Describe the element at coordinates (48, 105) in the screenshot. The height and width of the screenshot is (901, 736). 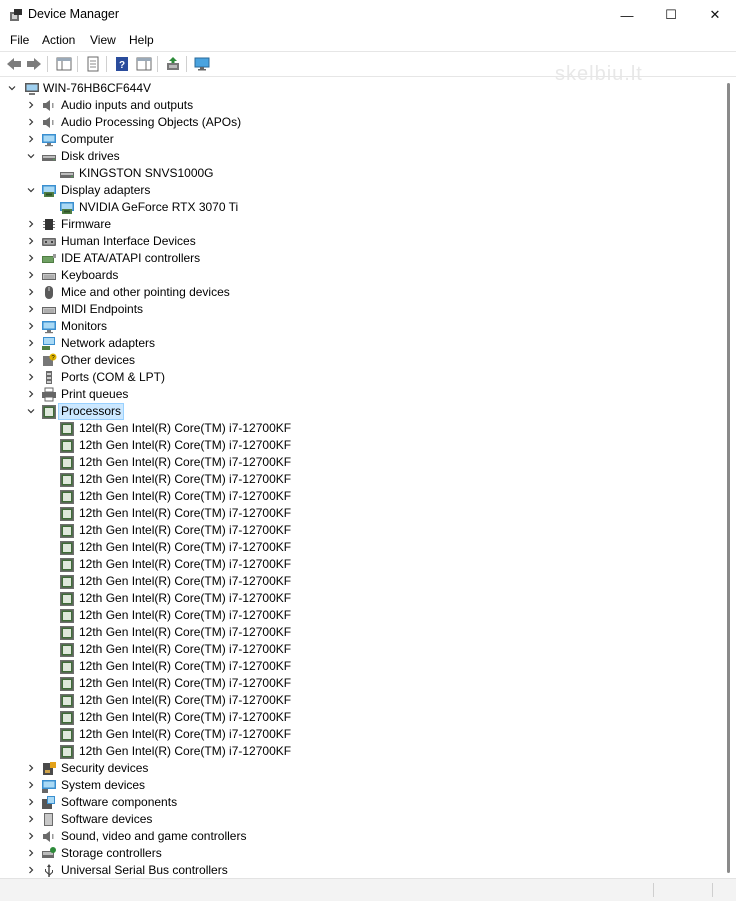
I see `speaker-icon` at that location.